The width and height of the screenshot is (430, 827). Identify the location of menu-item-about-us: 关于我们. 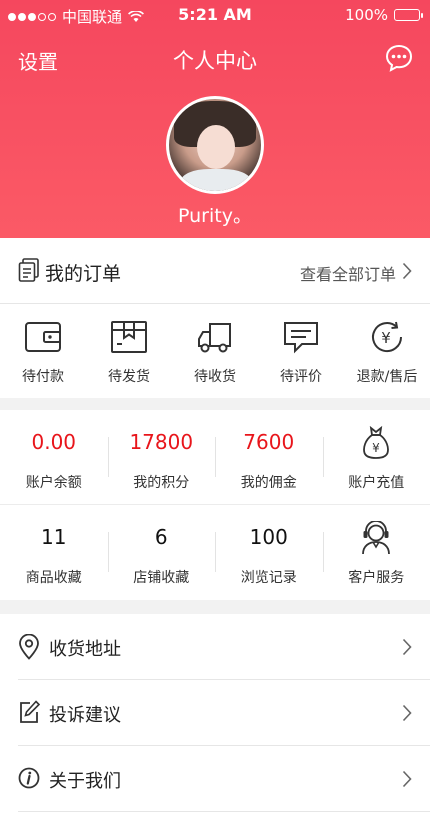
(215, 779).